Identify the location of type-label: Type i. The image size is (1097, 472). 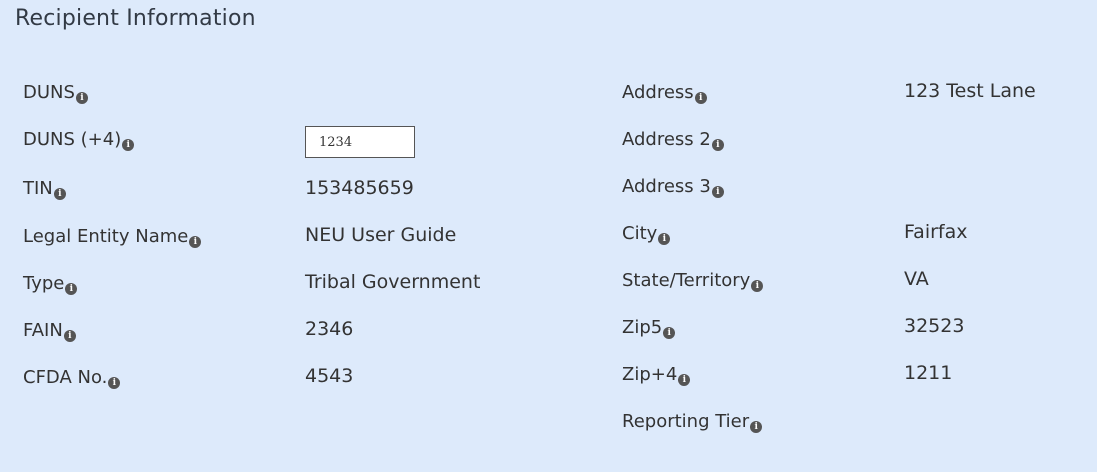
(50, 284).